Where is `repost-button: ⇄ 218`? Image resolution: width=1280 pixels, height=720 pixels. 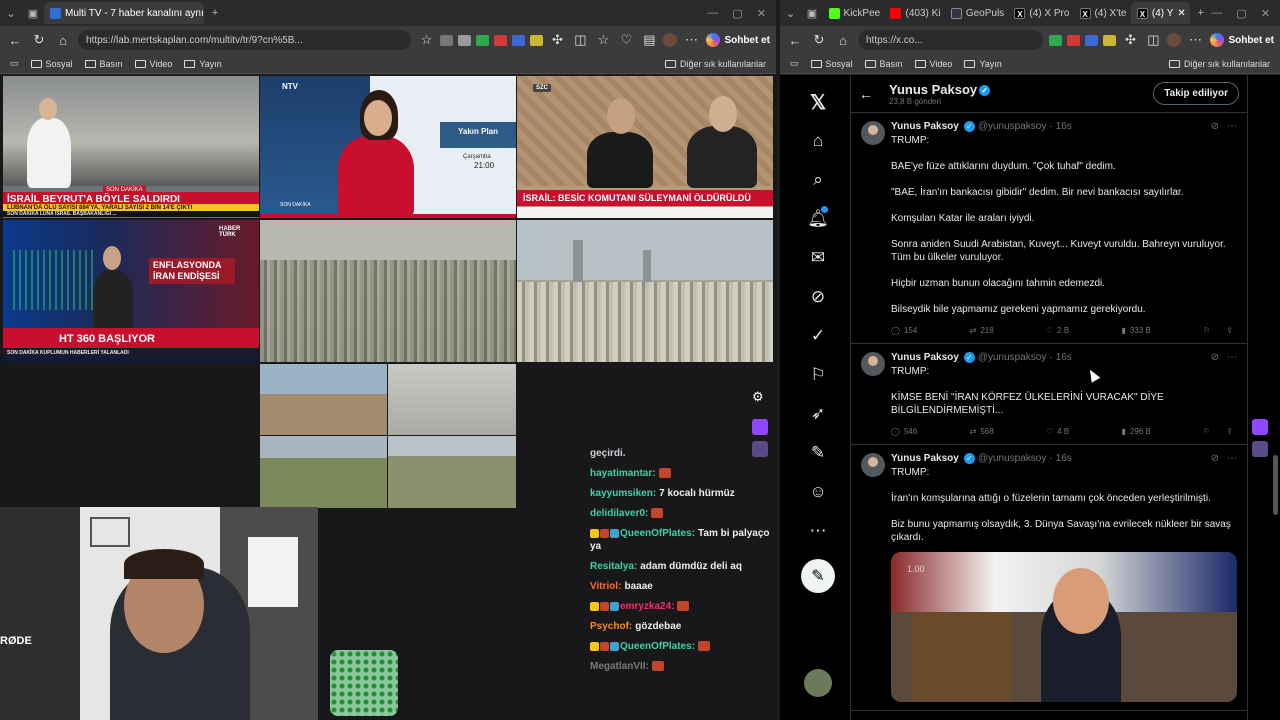
repost-button: ⇄ 218 is located at coordinates (982, 330).